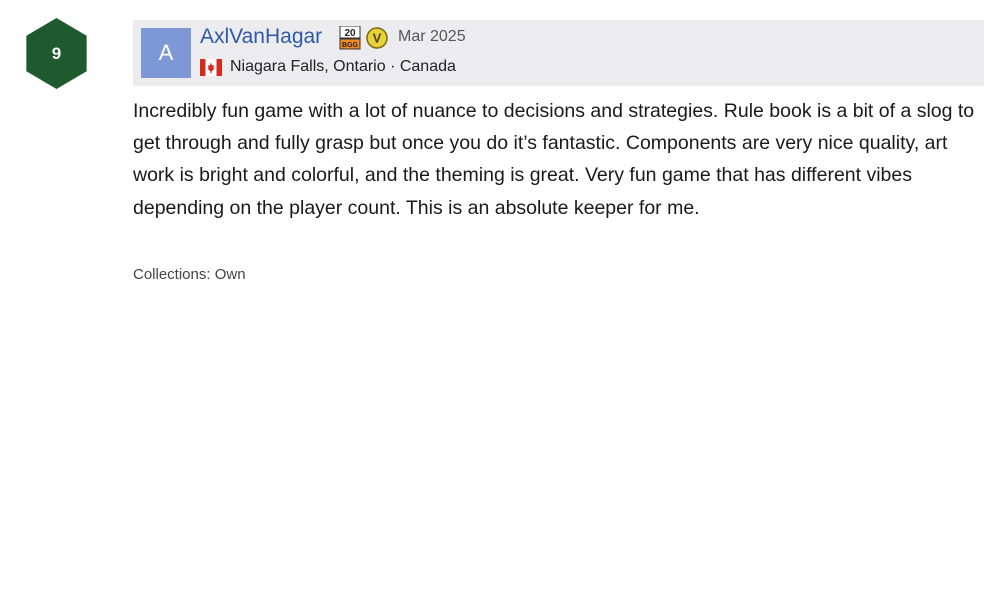  Describe the element at coordinates (350, 33) in the screenshot. I see `svg-text: 20` at that location.